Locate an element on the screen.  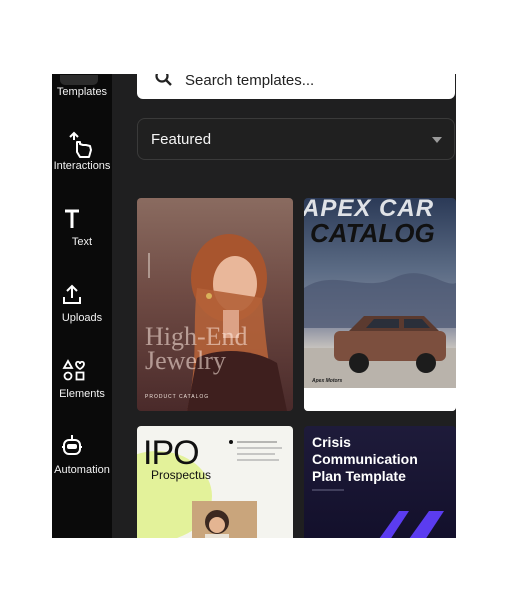
category-select: Featured is located at coordinates (296, 139).